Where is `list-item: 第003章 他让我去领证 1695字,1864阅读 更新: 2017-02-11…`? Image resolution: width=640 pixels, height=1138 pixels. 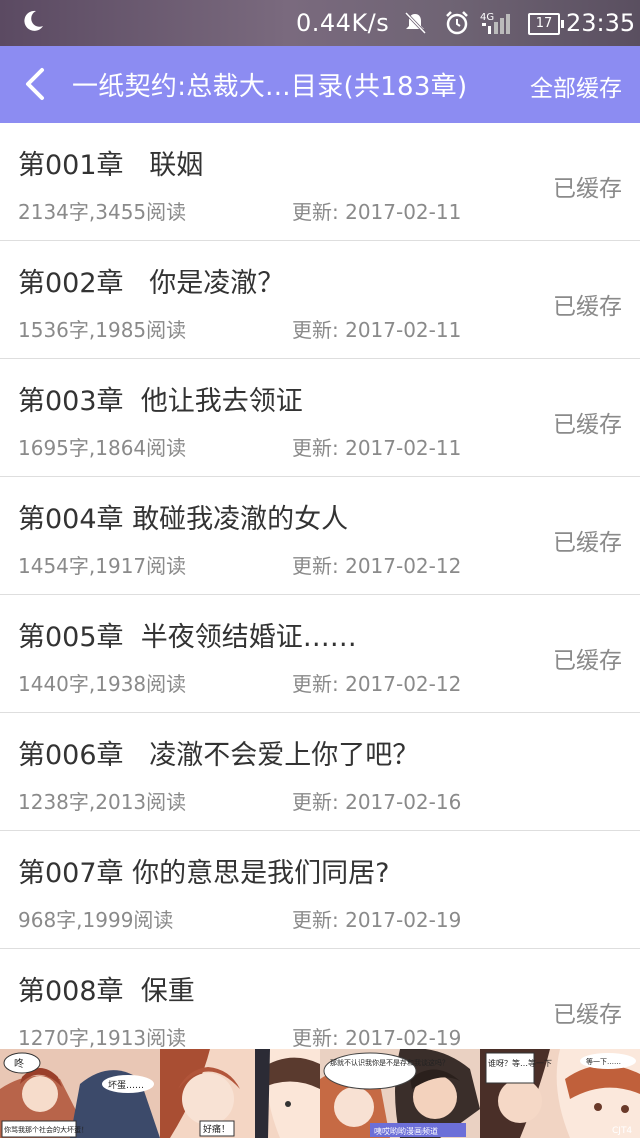 list-item: 第003章 他让我去领证 1695字,1864阅读 更新: 2017-02-11… is located at coordinates (320, 418).